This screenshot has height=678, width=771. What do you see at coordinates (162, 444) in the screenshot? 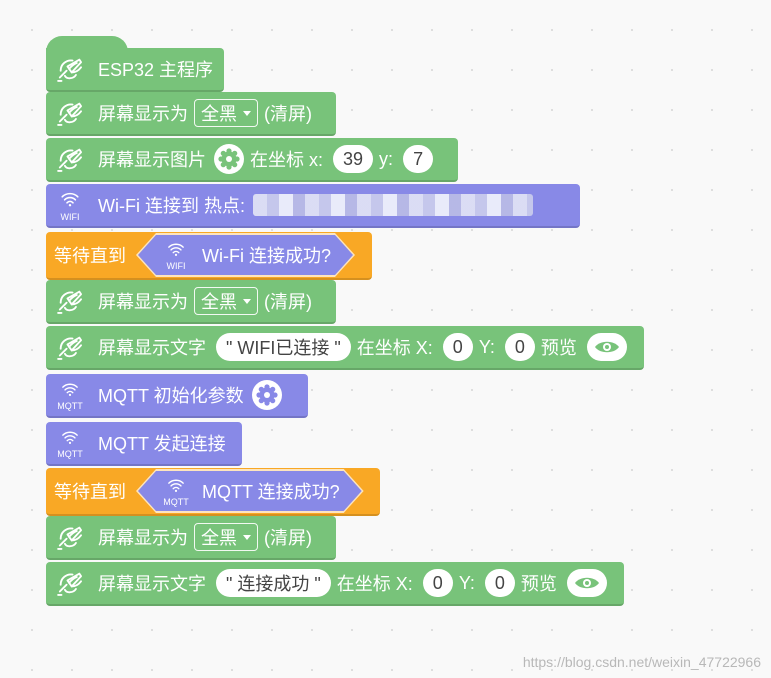
I see `block-label: MQTT 发起连接` at bounding box center [162, 444].